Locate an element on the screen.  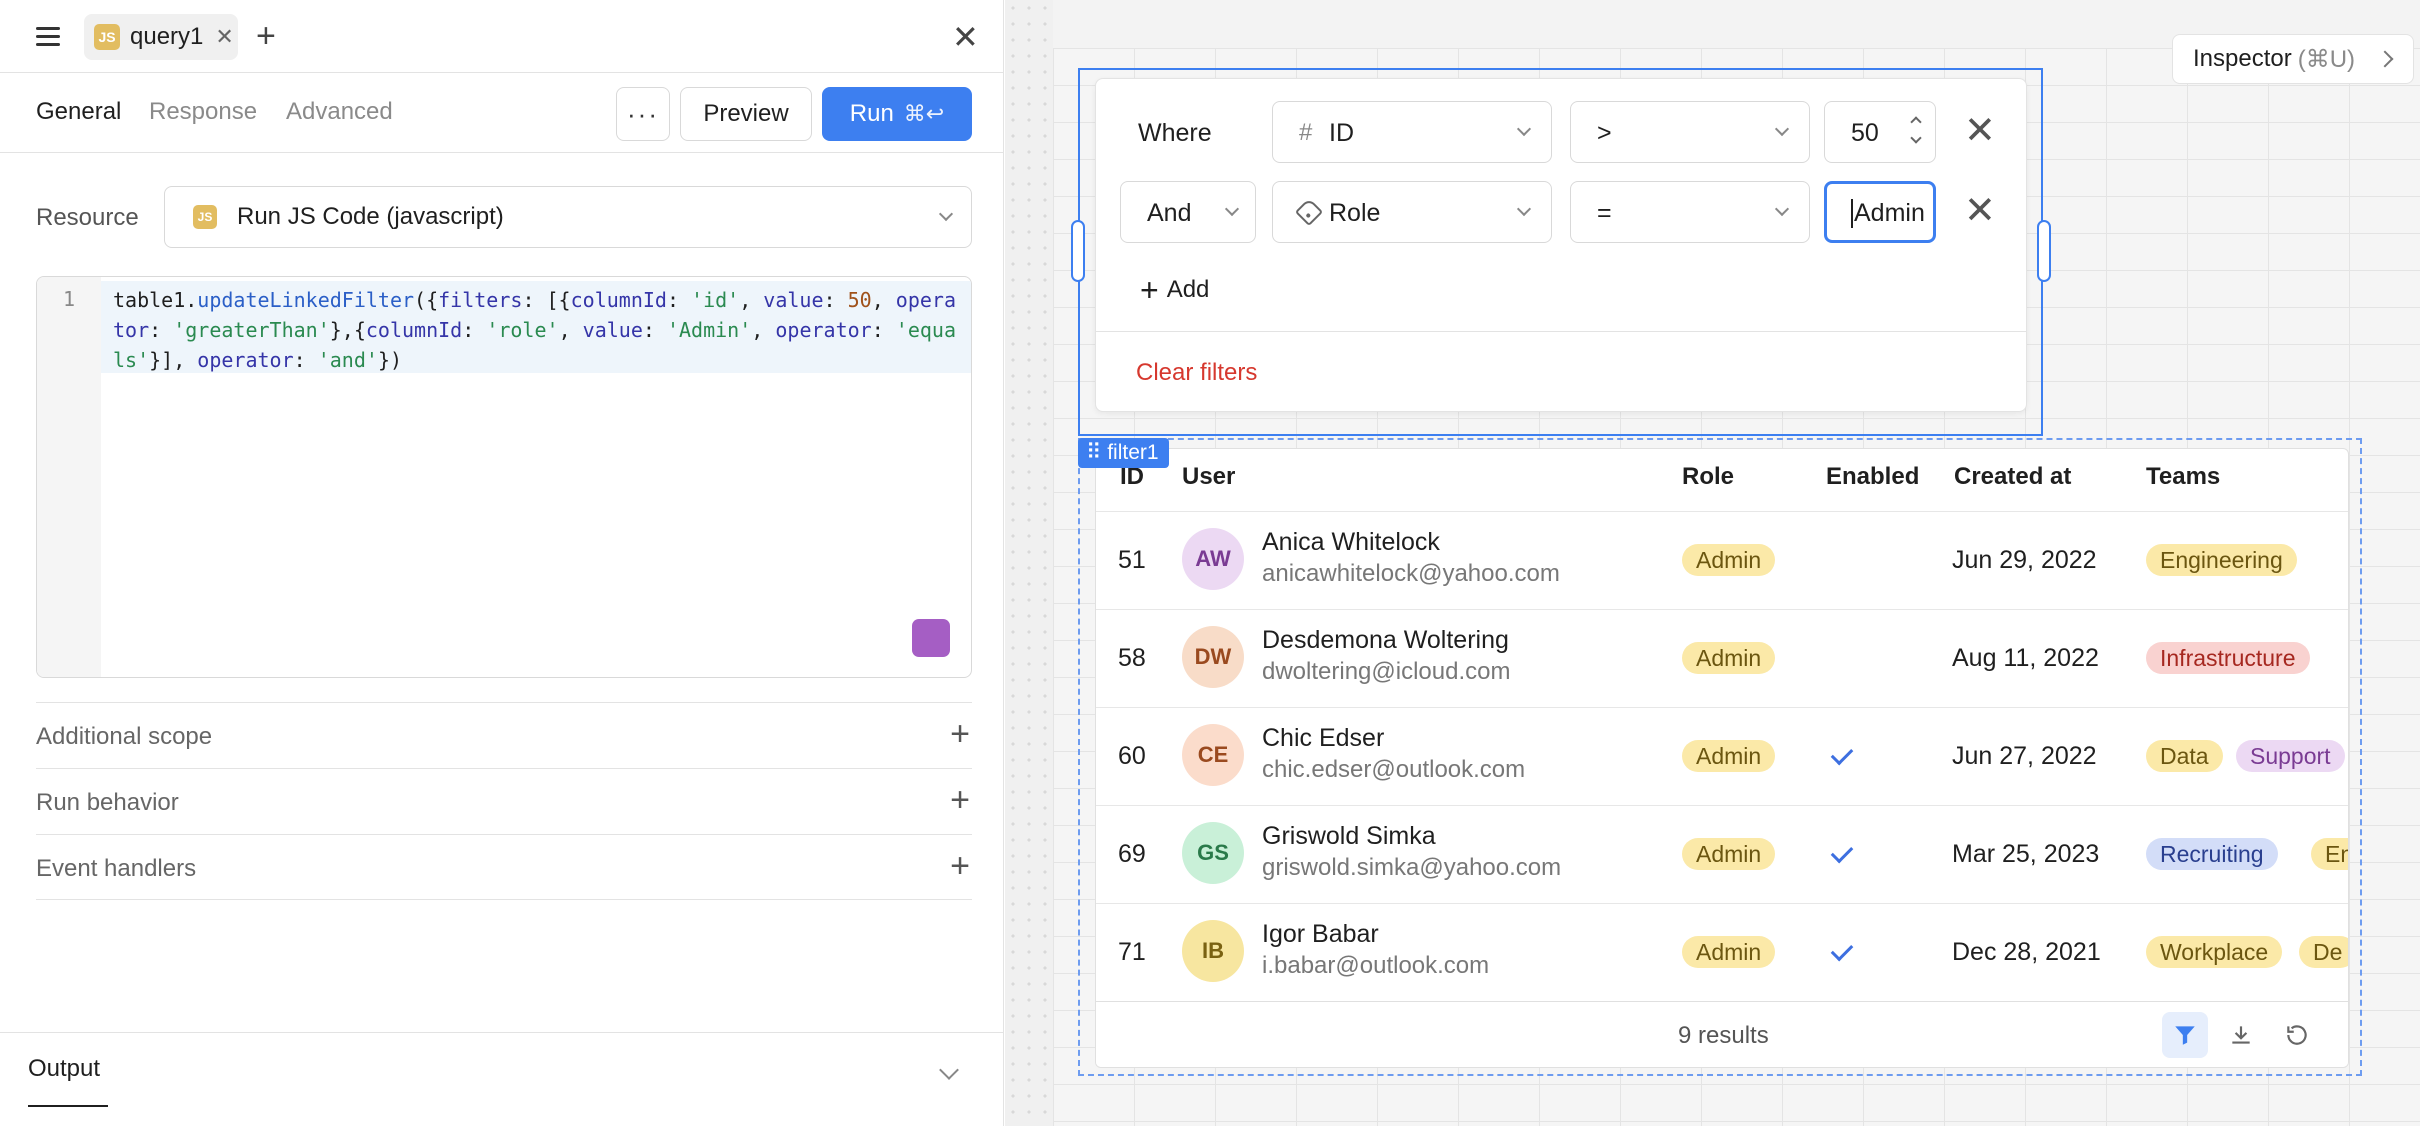
resource-select: JS Run JS Code (javascript) is located at coordinates (568, 217).